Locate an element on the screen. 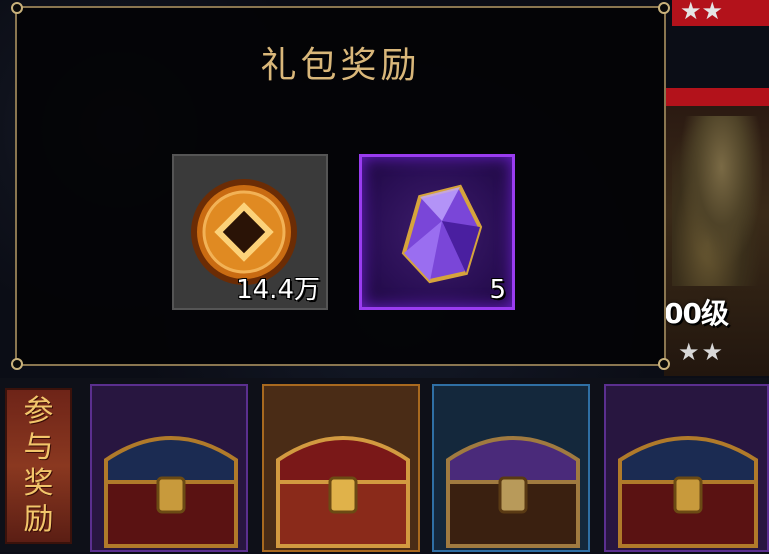  hero-card: 00级 ★★ is located at coordinates (716, 232).